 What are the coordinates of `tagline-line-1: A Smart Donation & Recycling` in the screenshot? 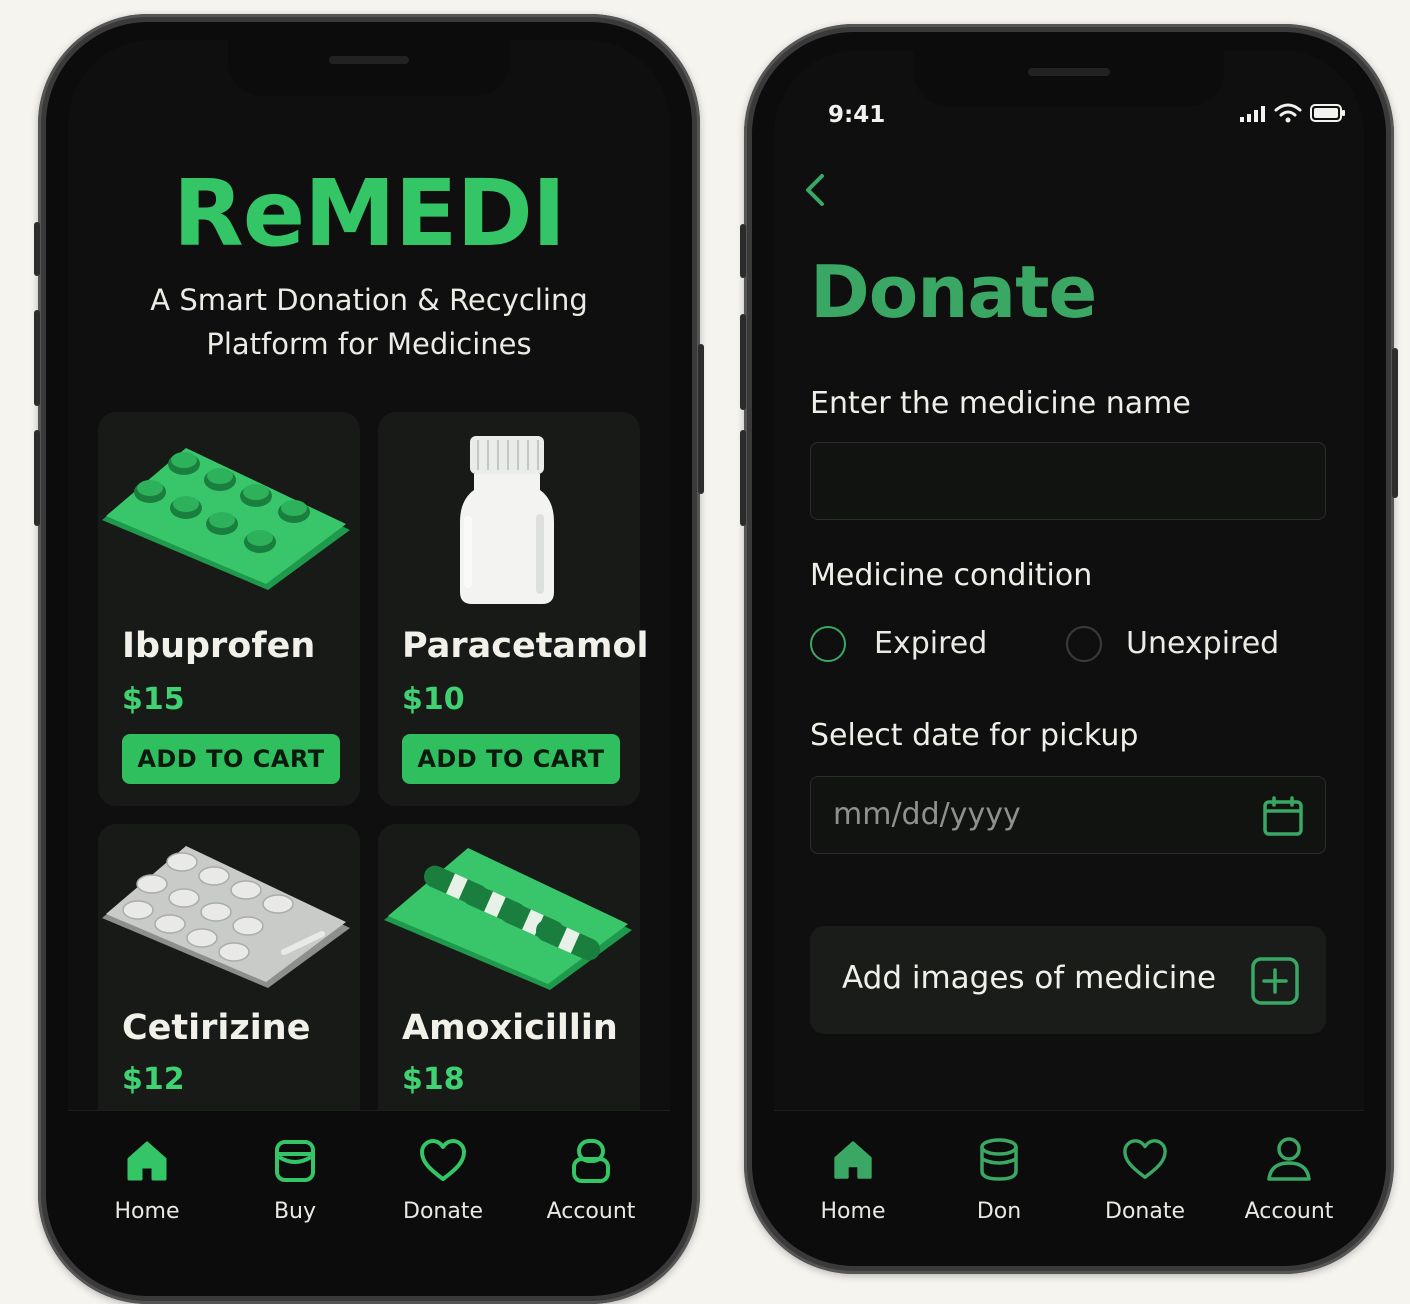 It's located at (369, 300).